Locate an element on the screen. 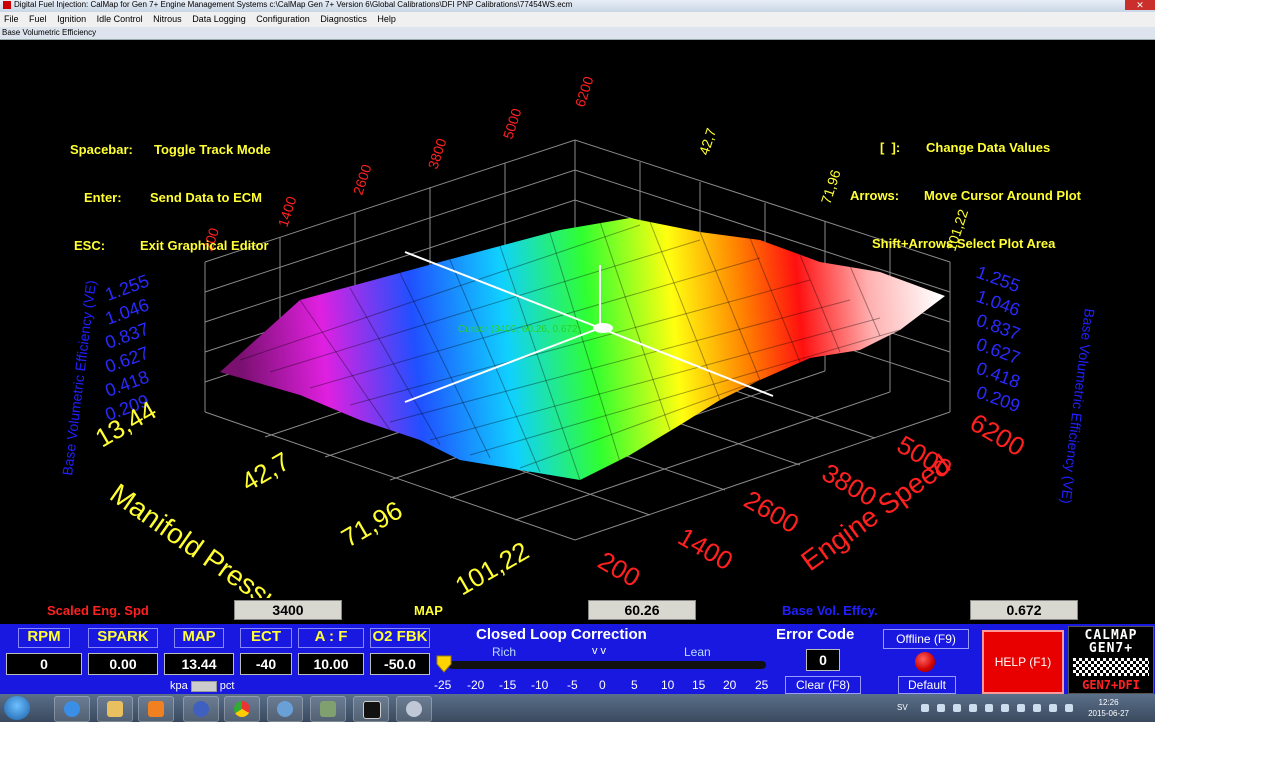 This screenshot has width=1280, height=777. help-desc: Toggle Track Mode is located at coordinates (212, 149).